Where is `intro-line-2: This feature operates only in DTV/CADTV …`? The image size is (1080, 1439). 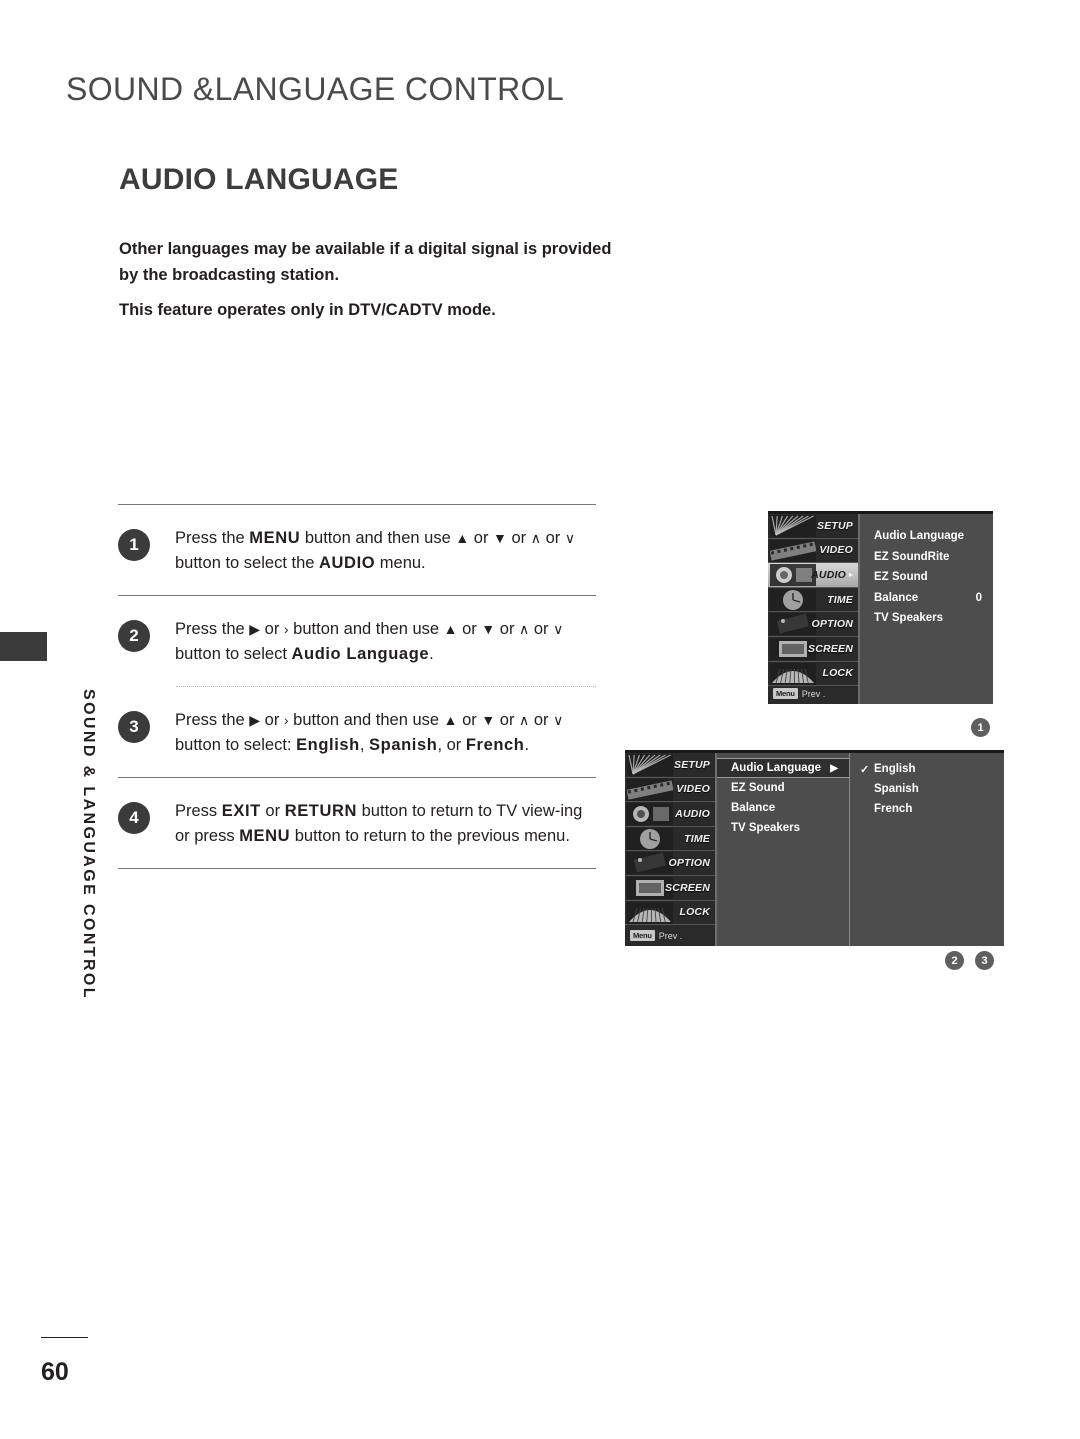
intro-line-2: This feature operates only in DTV/CADTV … is located at coordinates (307, 310).